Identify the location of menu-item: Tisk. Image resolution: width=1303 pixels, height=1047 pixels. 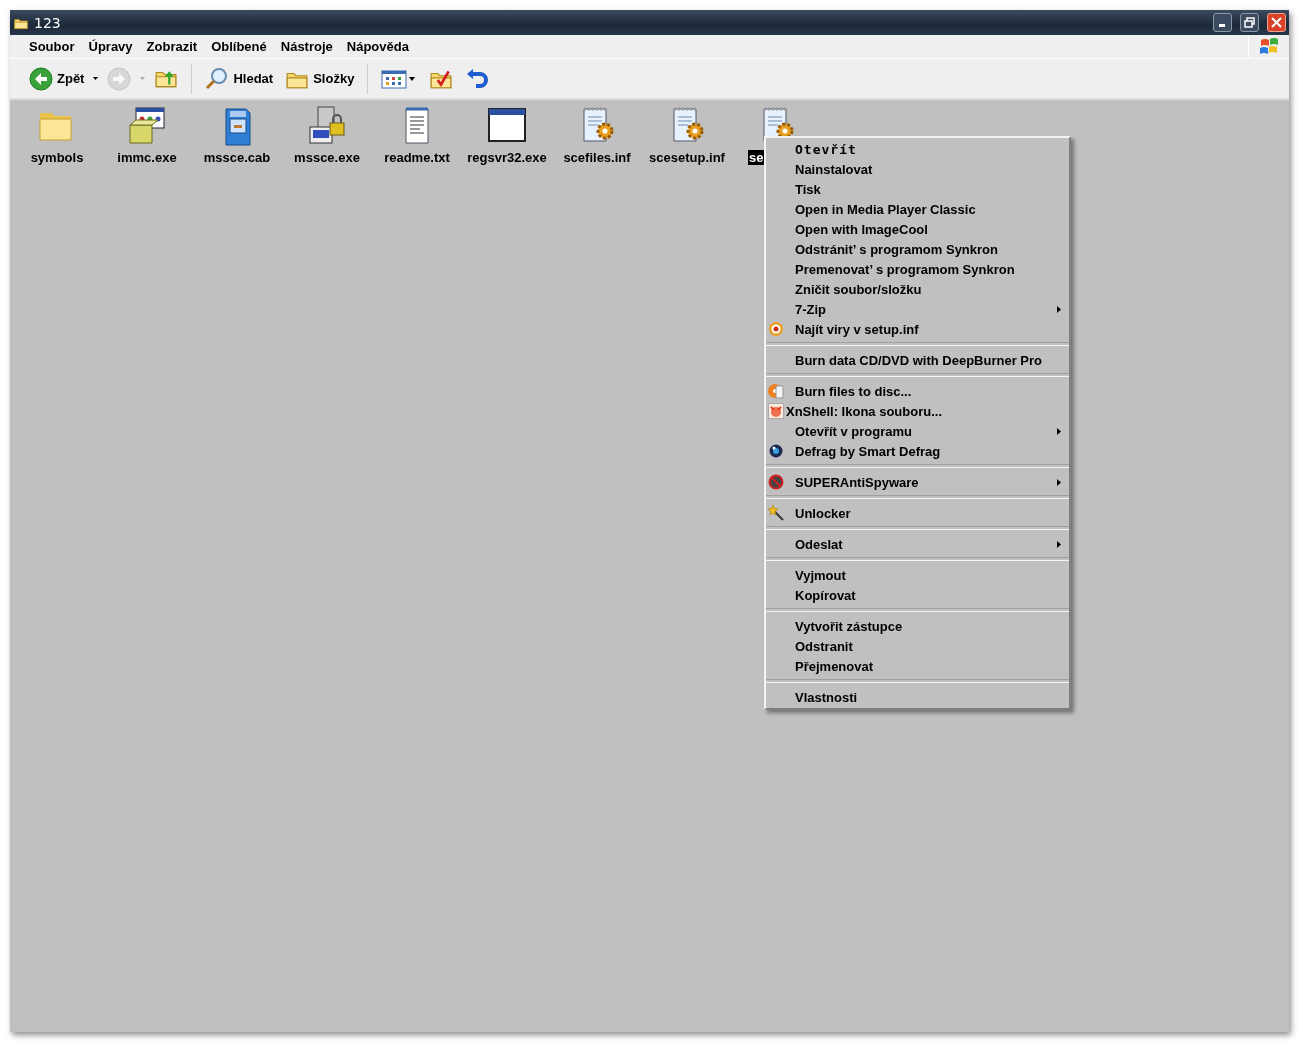
(808, 189).